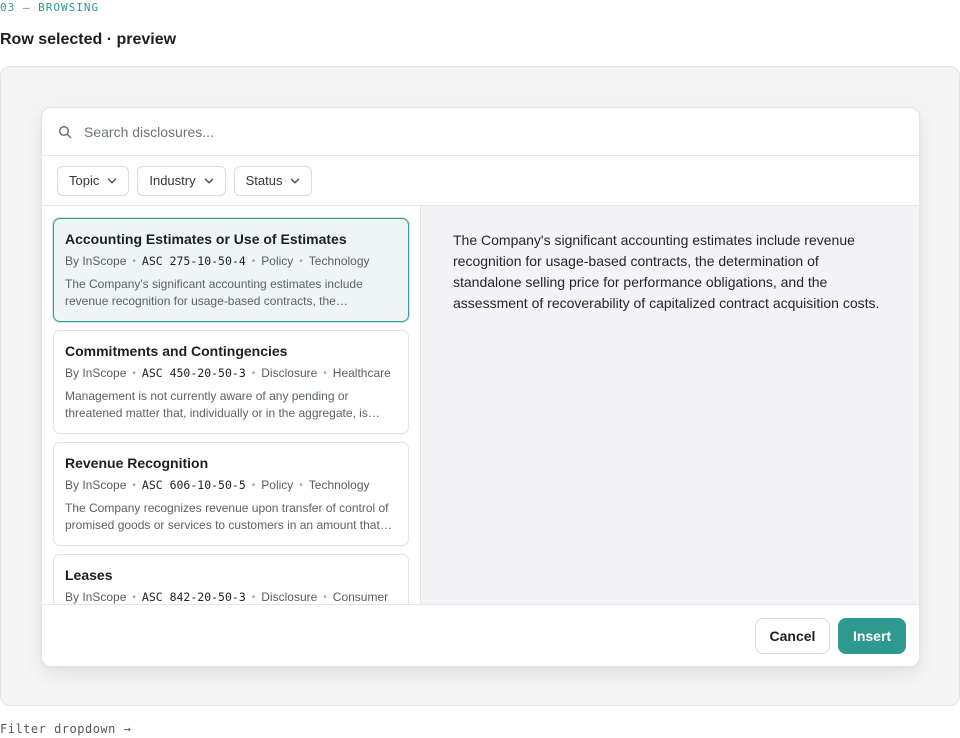 The width and height of the screenshot is (960, 738). What do you see at coordinates (193, 373) in the screenshot?
I see `result-code: ASC 450-20-50-3` at bounding box center [193, 373].